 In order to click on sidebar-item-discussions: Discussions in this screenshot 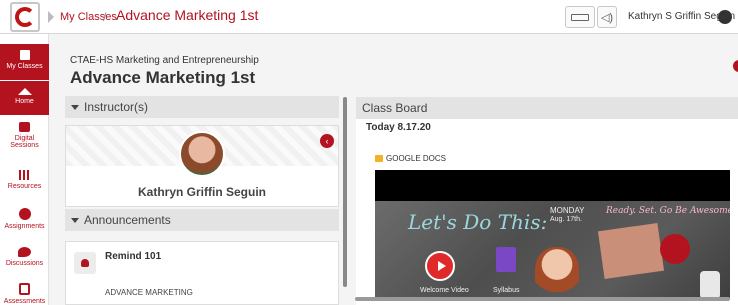, I will do `click(24, 257)`.